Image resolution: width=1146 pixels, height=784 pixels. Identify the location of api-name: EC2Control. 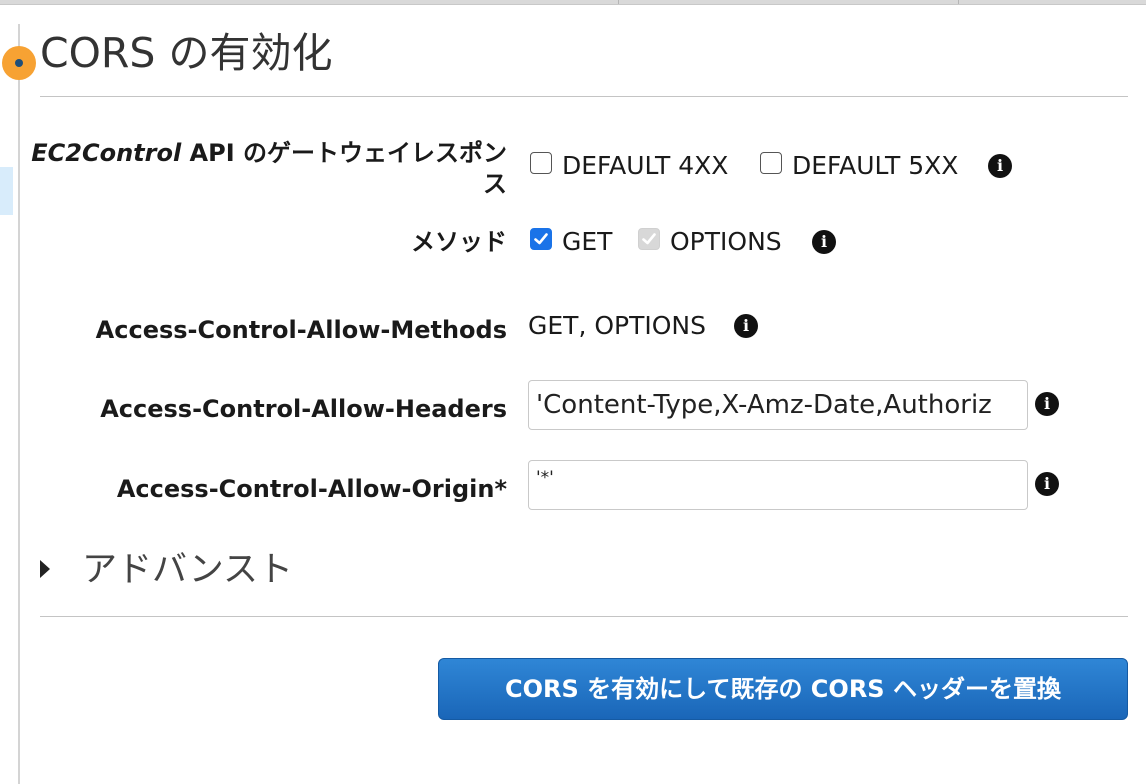
(106, 153).